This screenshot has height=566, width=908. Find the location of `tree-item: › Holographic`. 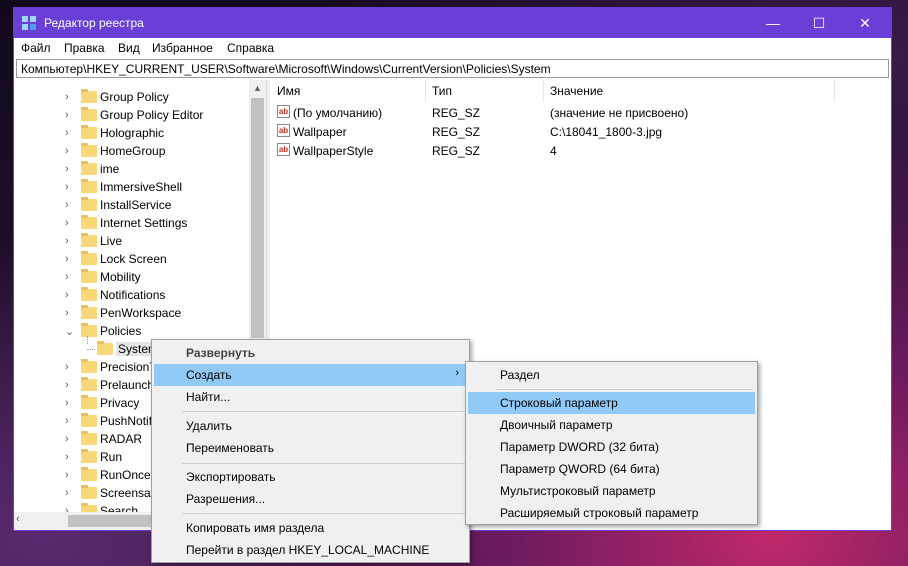

tree-item: › Holographic is located at coordinates (134, 133).